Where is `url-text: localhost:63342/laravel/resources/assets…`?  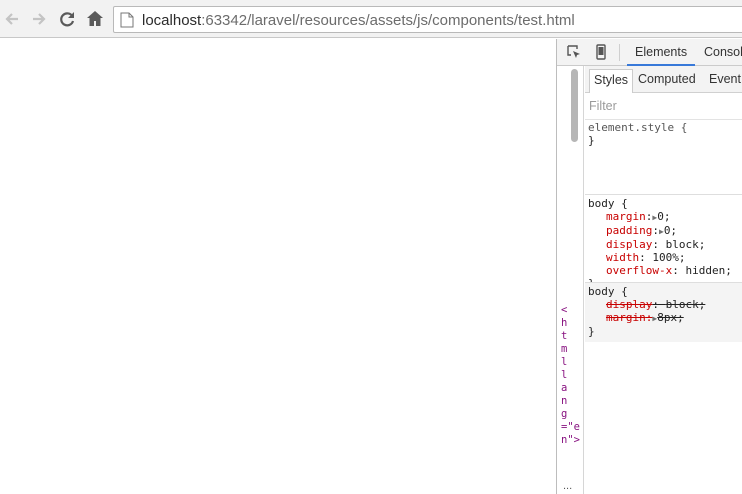
url-text: localhost:63342/laravel/resources/assets… is located at coordinates (358, 20).